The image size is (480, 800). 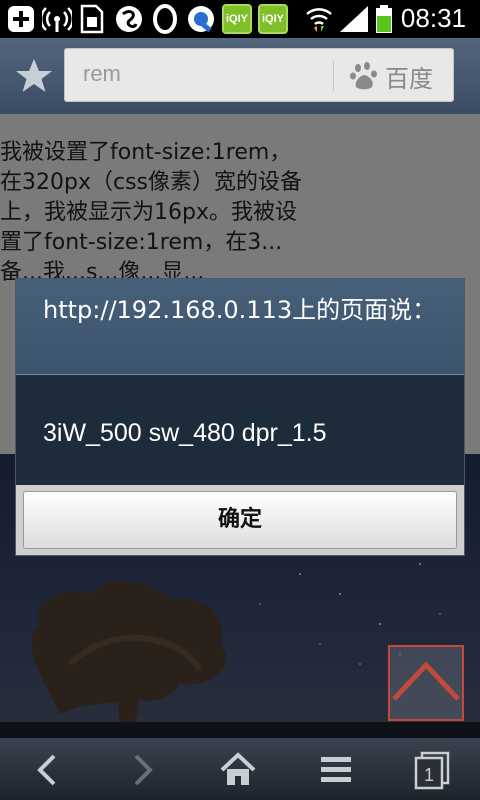 What do you see at coordinates (21, 19) in the screenshot?
I see `plus-icon` at bounding box center [21, 19].